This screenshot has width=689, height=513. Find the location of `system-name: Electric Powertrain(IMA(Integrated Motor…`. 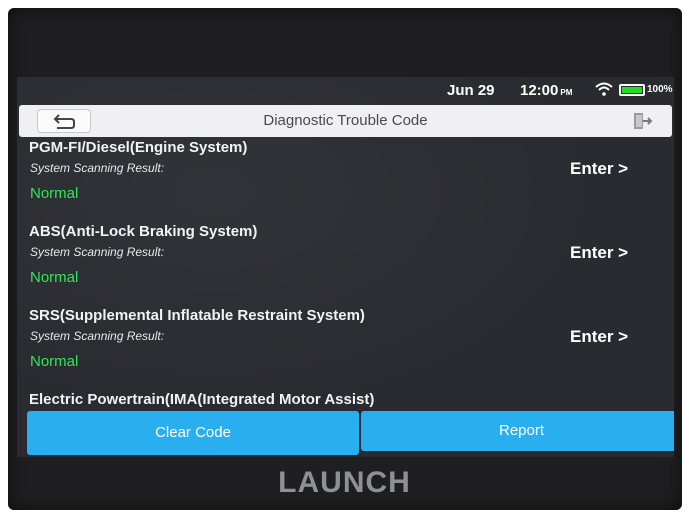

system-name: Electric Powertrain(IMA(Integrated Motor… is located at coordinates (202, 399).